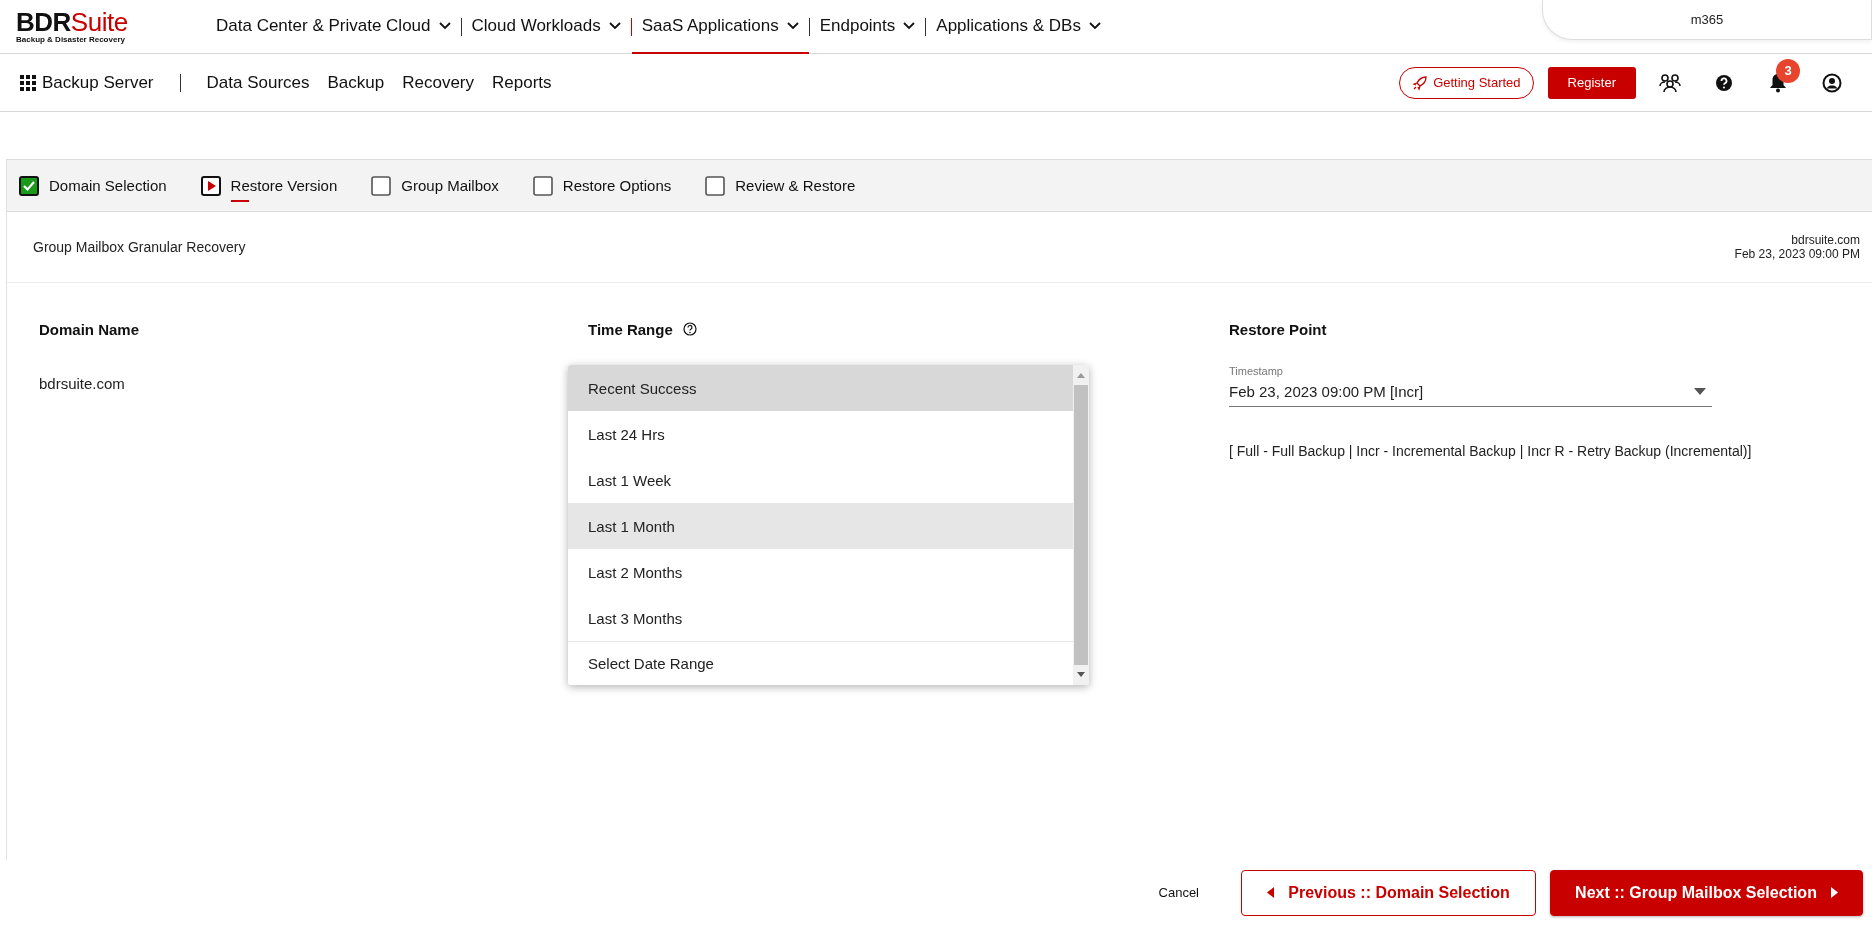 The height and width of the screenshot is (925, 1872). I want to click on account-tab: m365, so click(1707, 20).